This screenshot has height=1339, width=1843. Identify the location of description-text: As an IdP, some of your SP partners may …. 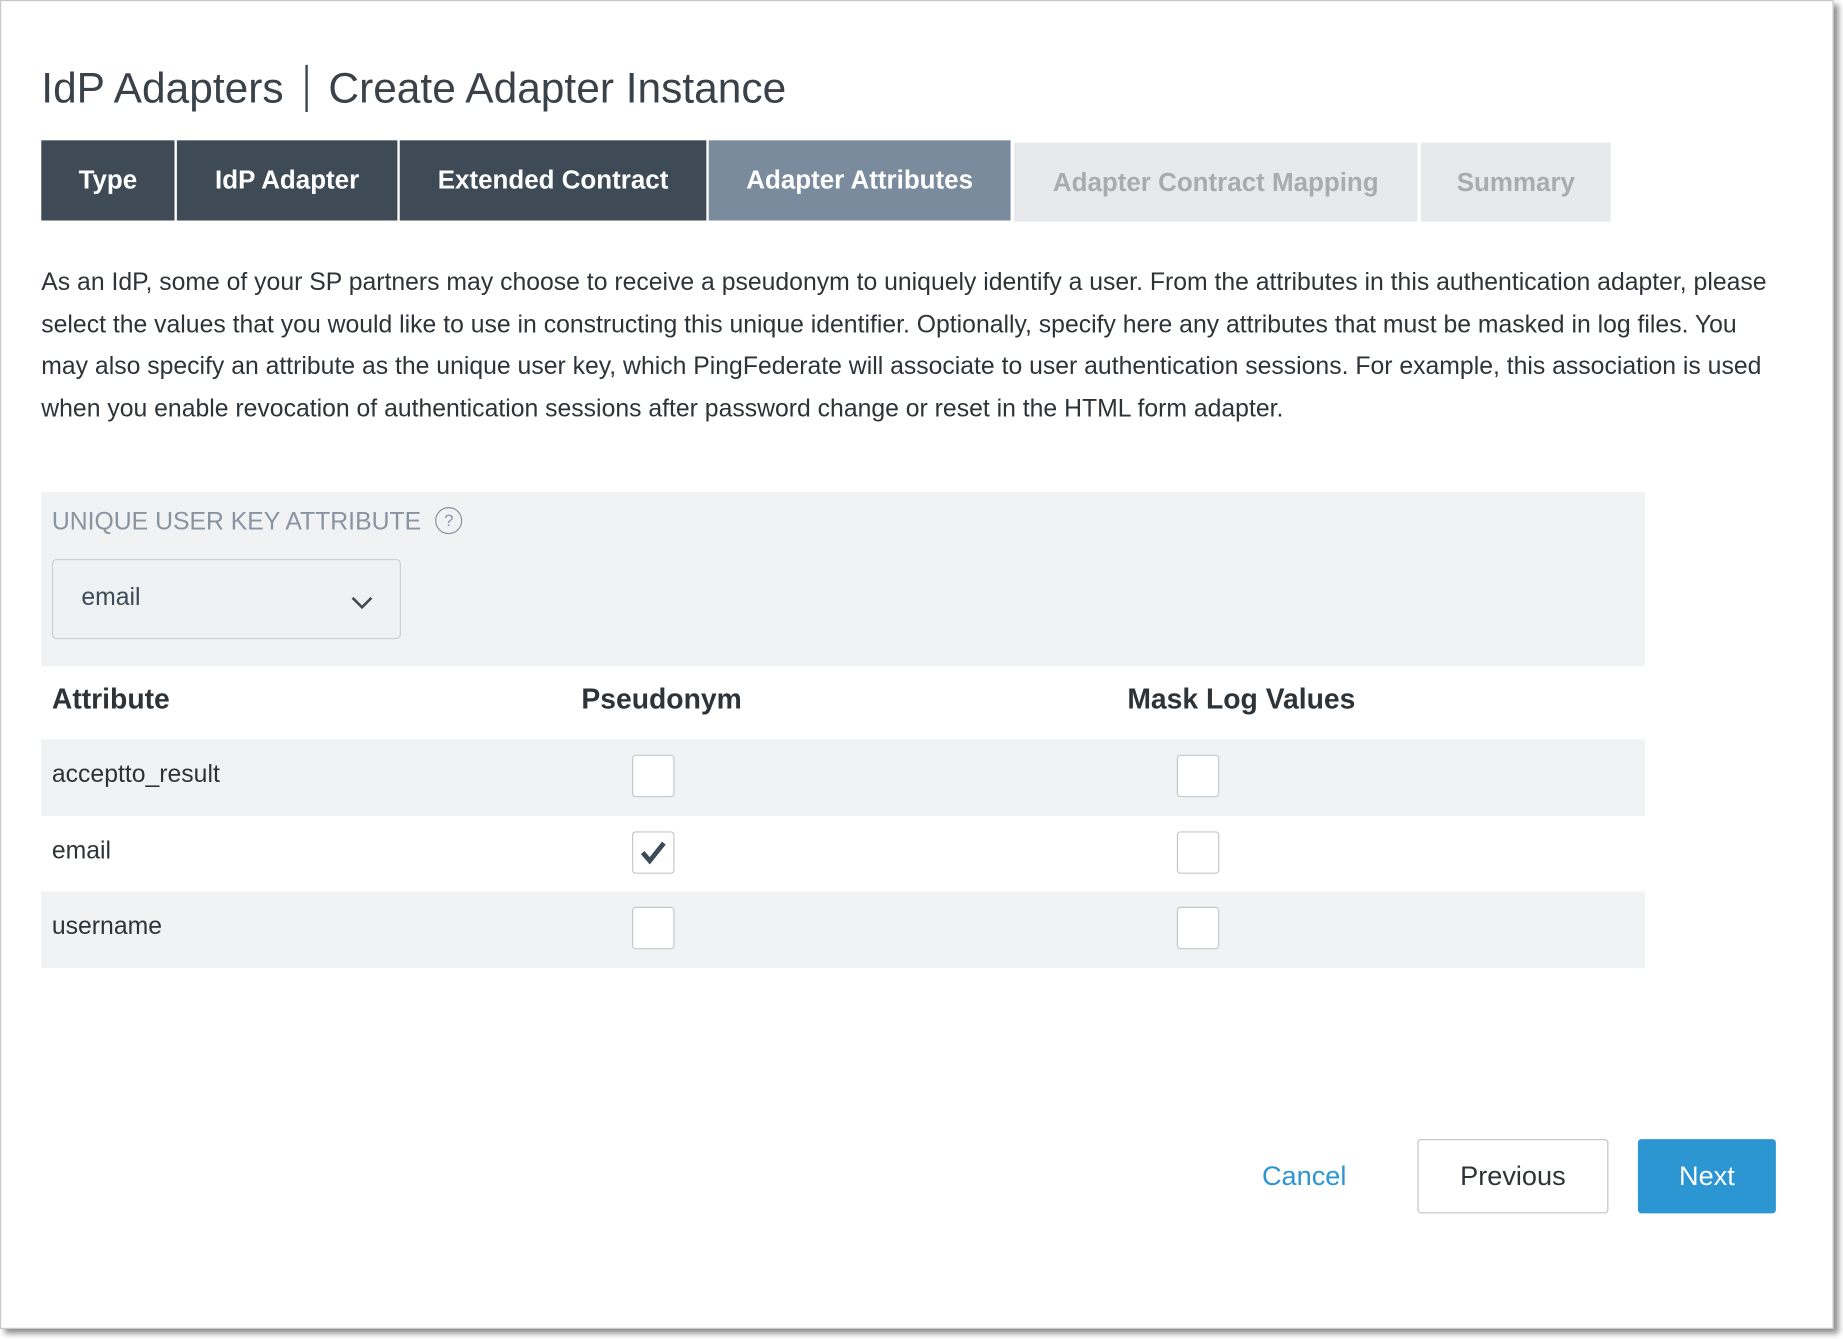
(904, 345).